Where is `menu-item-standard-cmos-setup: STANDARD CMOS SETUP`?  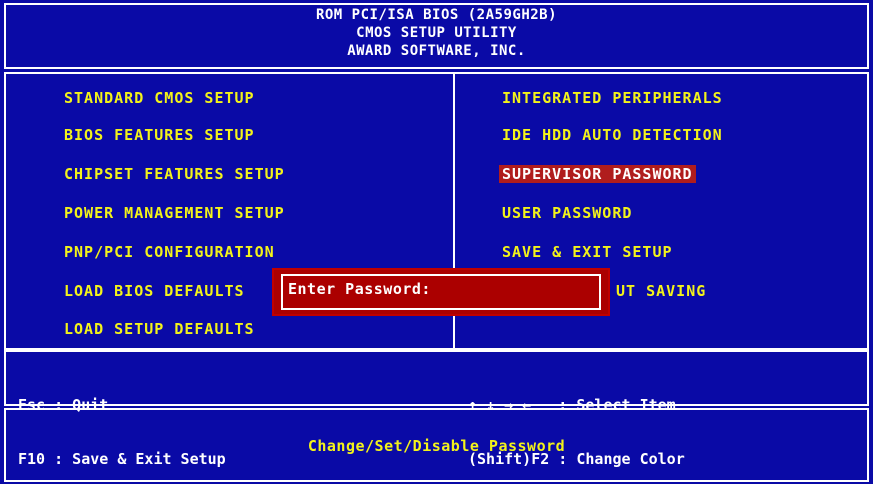
menu-item-standard-cmos-setup: STANDARD CMOS SETUP is located at coordinates (159, 98).